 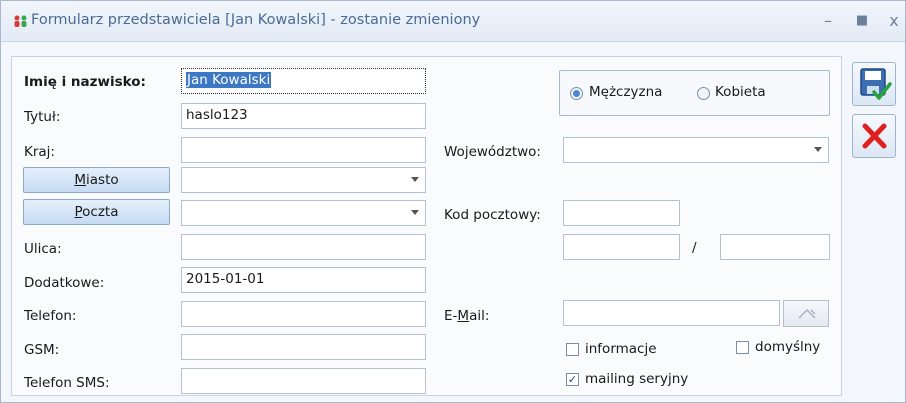 I want to click on gender-group: Mężczyzna Kobieta, so click(x=694, y=93).